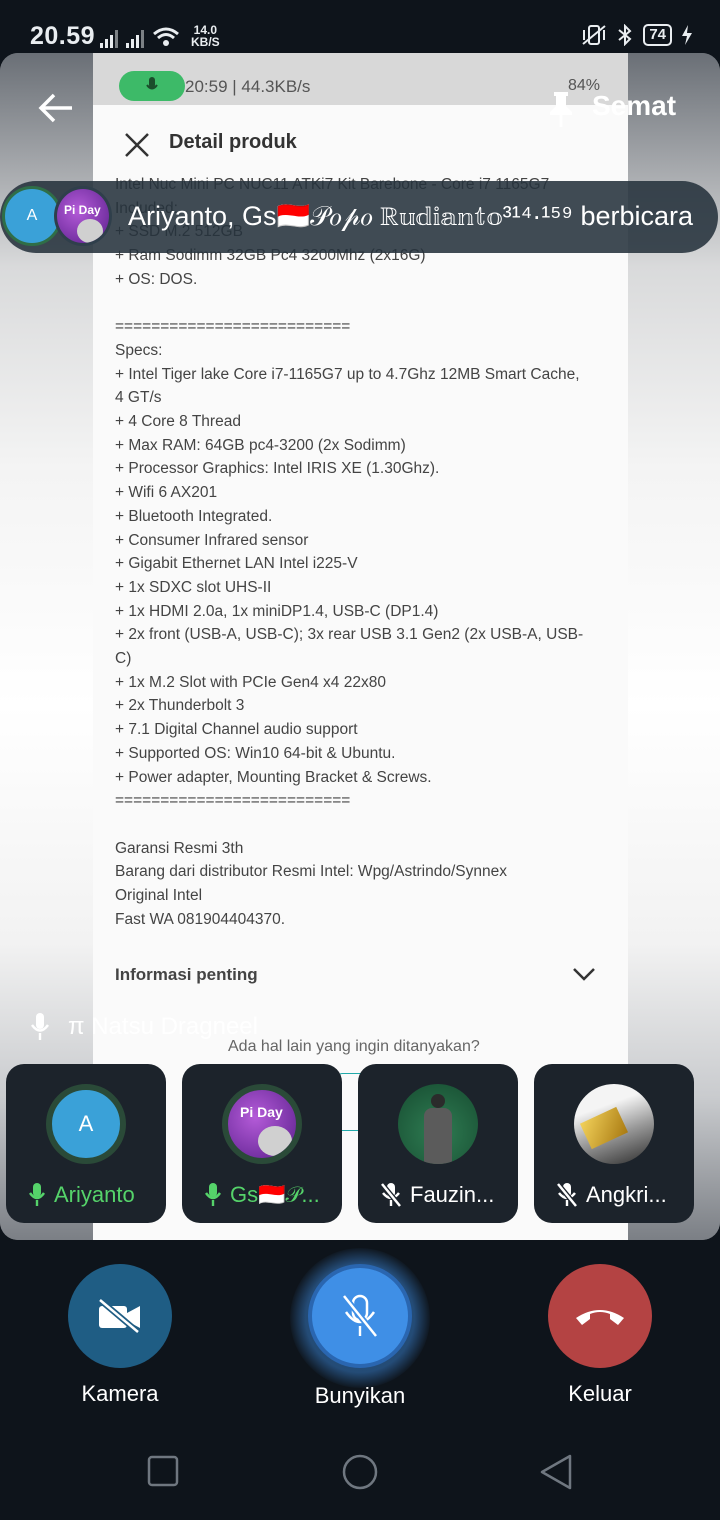 This screenshot has width=720, height=1520. Describe the element at coordinates (186, 974) in the screenshot. I see `important-info-label: Informasi penting` at that location.